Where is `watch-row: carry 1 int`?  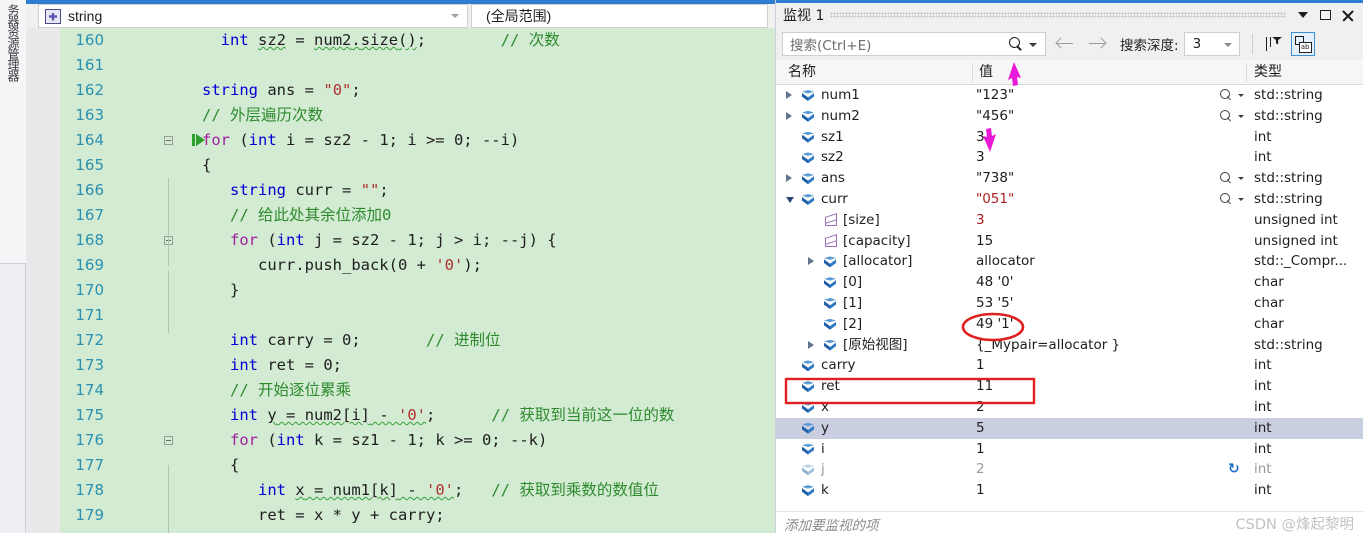 watch-row: carry 1 int is located at coordinates (1069, 365).